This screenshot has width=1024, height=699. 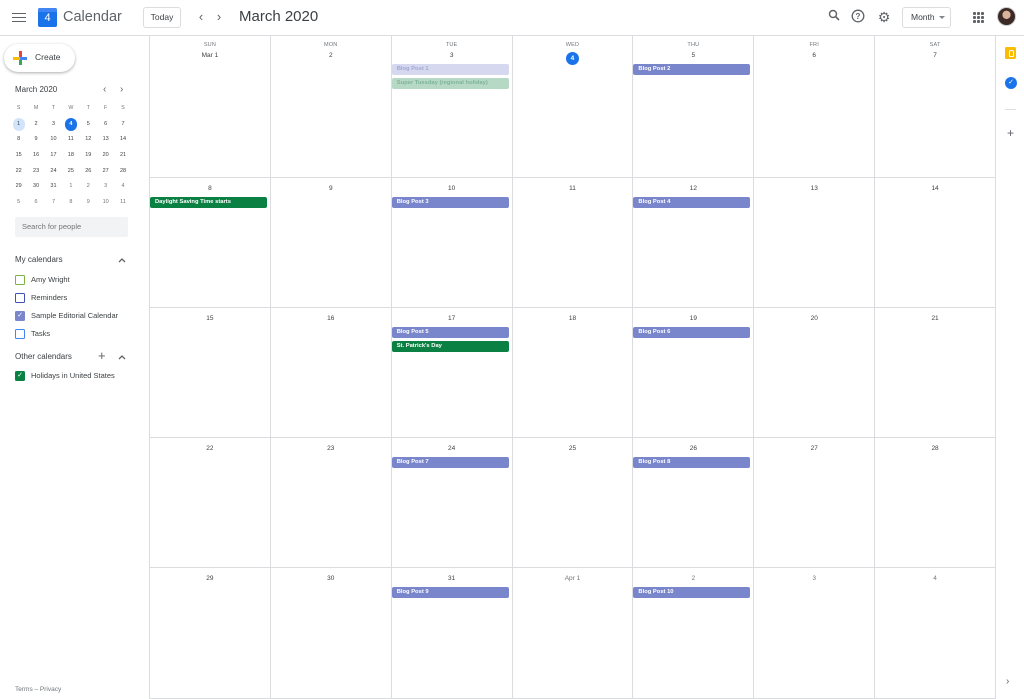 What do you see at coordinates (210, 633) in the screenshot?
I see `day-cell: 29` at bounding box center [210, 633].